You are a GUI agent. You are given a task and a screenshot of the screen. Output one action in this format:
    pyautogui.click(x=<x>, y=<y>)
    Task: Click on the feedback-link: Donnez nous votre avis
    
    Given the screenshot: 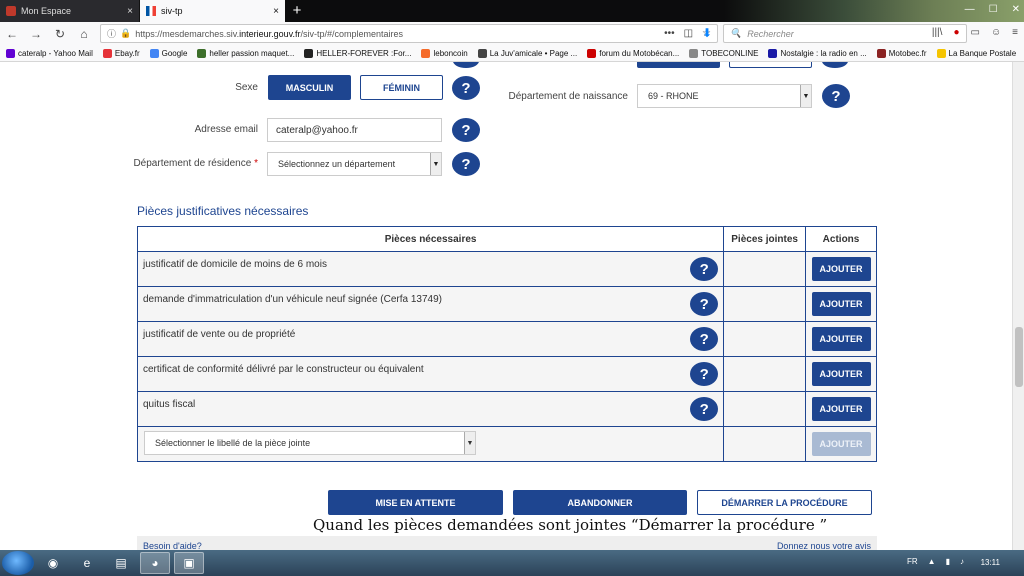 What is the action you would take?
    pyautogui.click(x=824, y=545)
    